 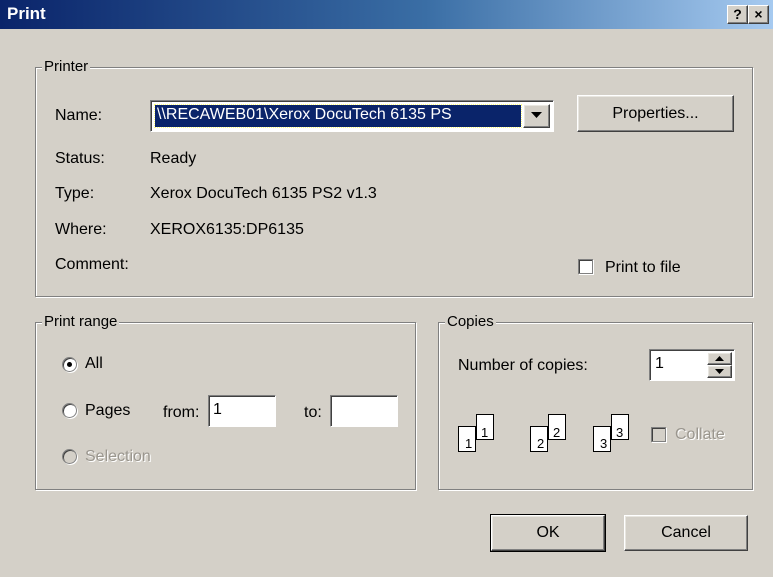 I want to click on printer-name-combobox: \\RECAWEB01\Xerox DocuTech 6135 PS, so click(x=352, y=116).